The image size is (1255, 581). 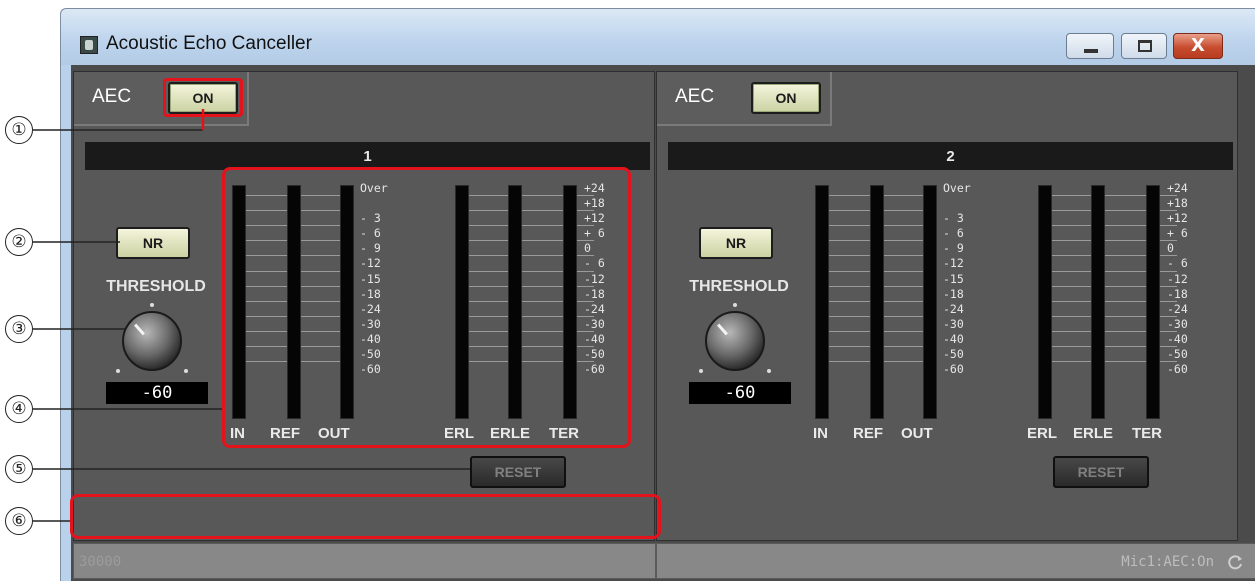 I want to click on meter-in-label: IN, so click(x=237, y=433).